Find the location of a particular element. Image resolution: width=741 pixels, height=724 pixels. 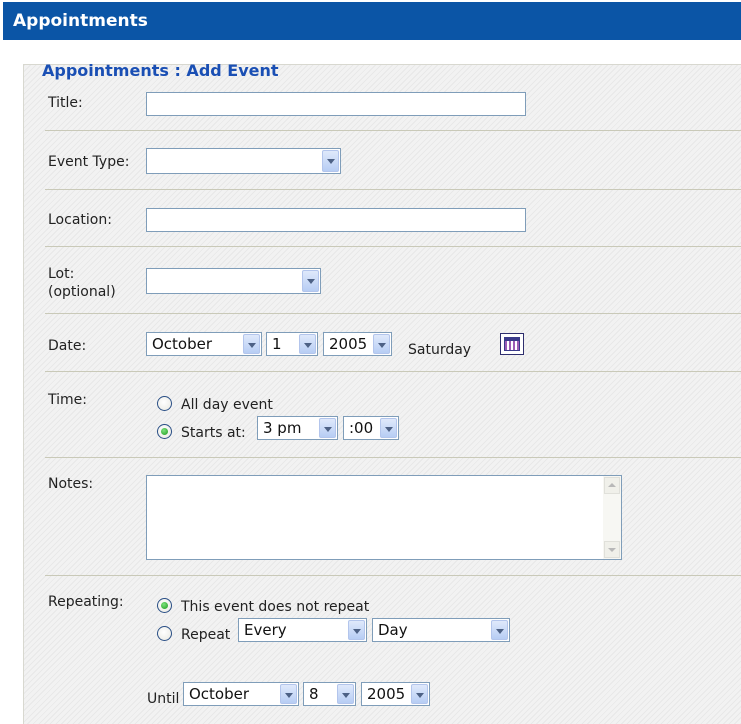

repeat-label: Repeat is located at coordinates (206, 635).